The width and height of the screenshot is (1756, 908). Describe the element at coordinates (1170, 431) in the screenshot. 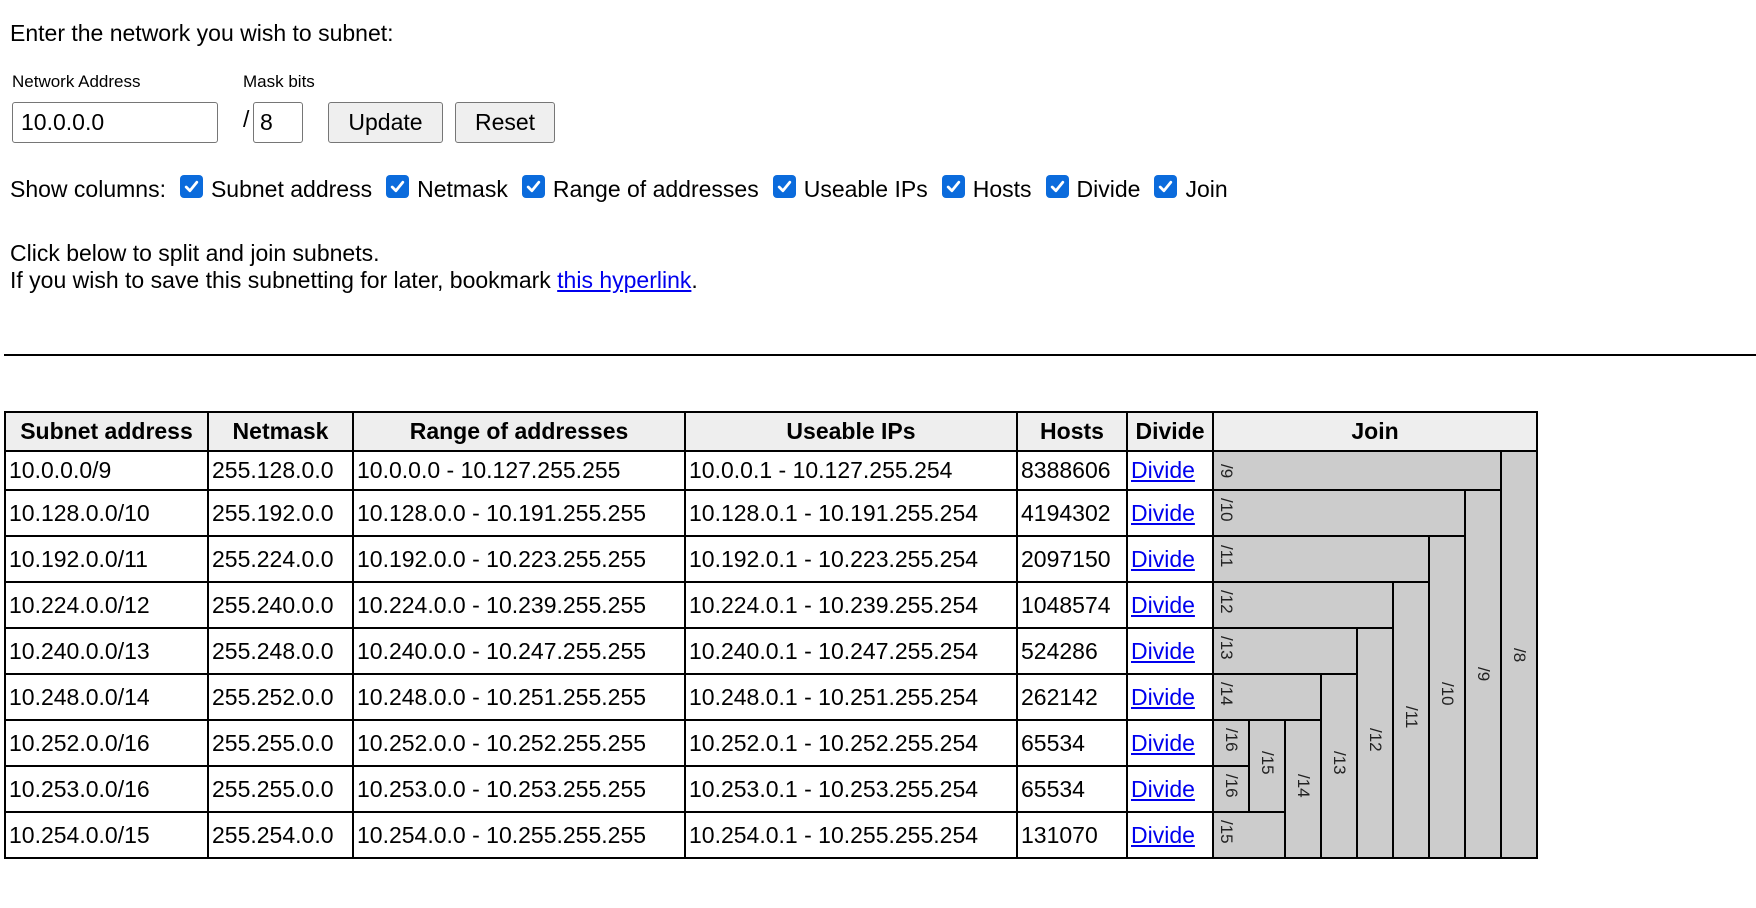

I see `header-divide: Divide` at that location.